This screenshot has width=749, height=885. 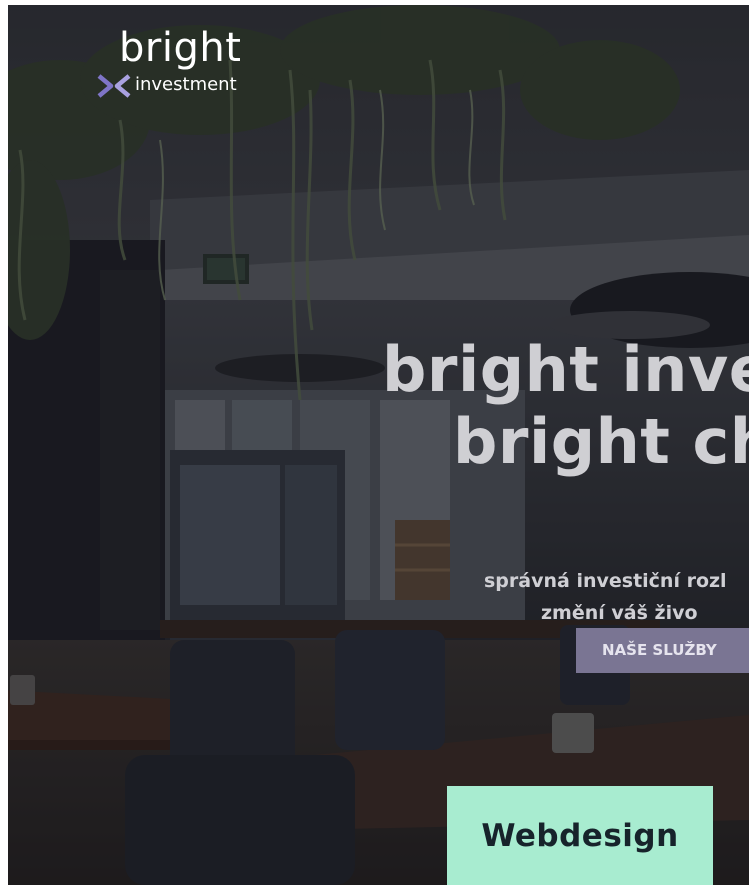 I want to click on logo-subtitle: investment, so click(x=186, y=84).